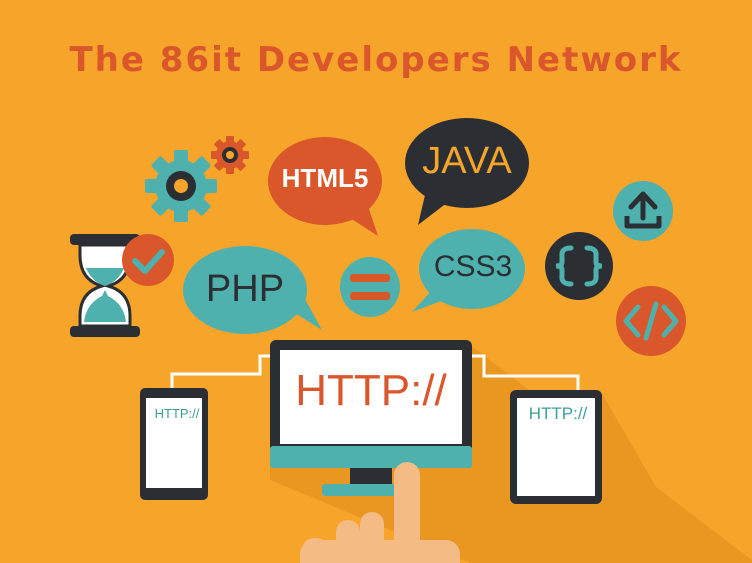 This screenshot has width=752, height=563. What do you see at coordinates (230, 155) in the screenshot?
I see `small-gear-icon` at bounding box center [230, 155].